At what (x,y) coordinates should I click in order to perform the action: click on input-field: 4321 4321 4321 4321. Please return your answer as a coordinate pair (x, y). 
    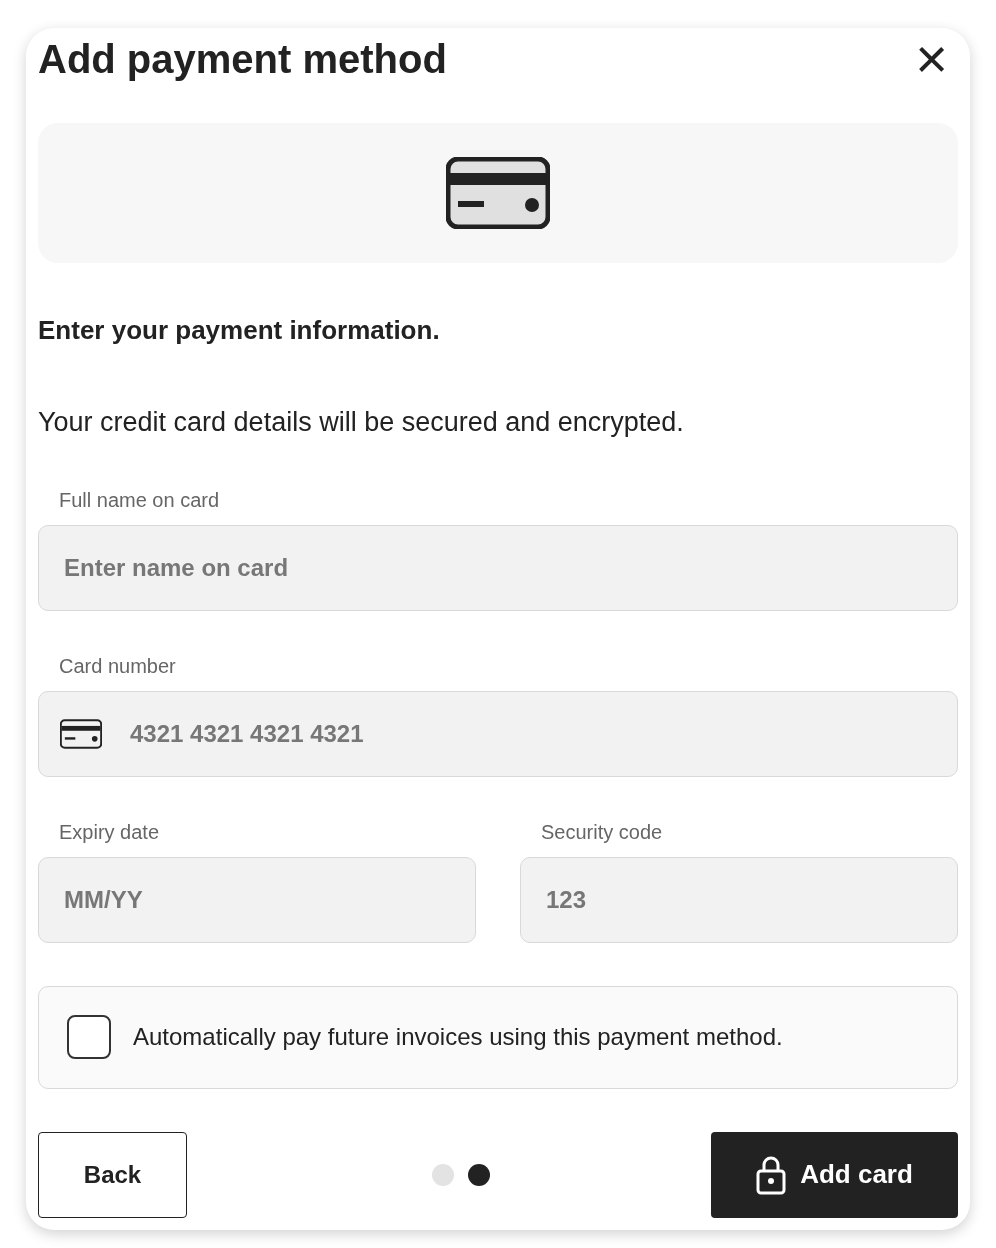
    Looking at the image, I should click on (498, 733).